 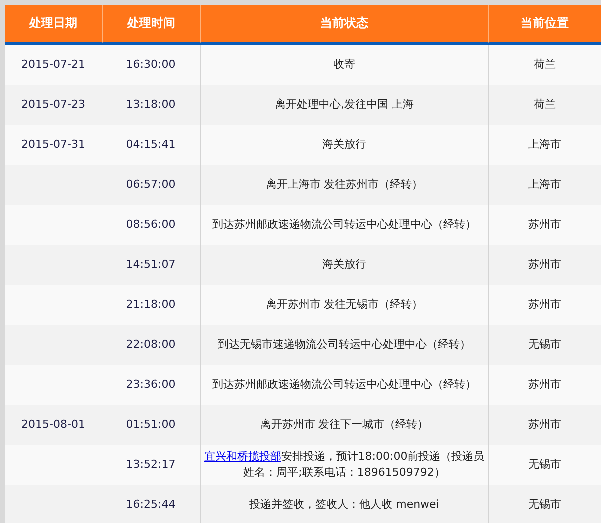 What do you see at coordinates (151, 465) in the screenshot?
I see `time-cell: 13:52:17` at bounding box center [151, 465].